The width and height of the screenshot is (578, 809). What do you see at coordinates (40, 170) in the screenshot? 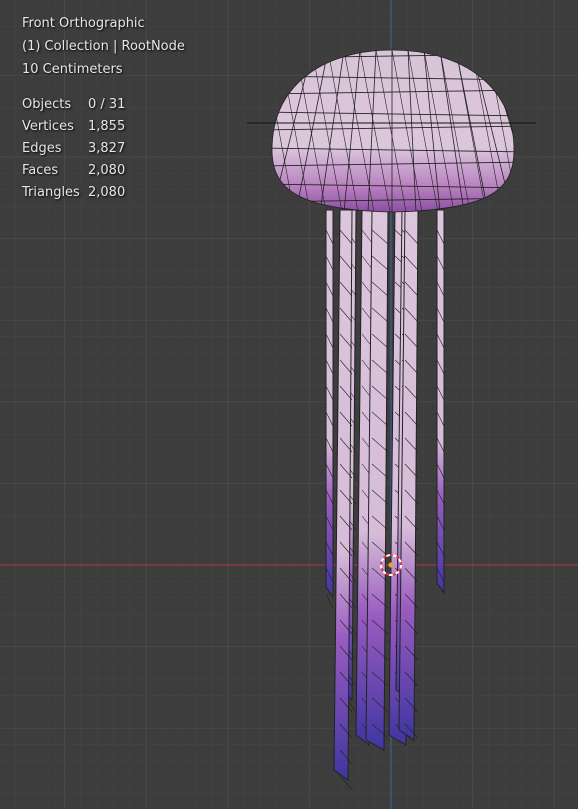
I see `stat-label: Faces` at bounding box center [40, 170].